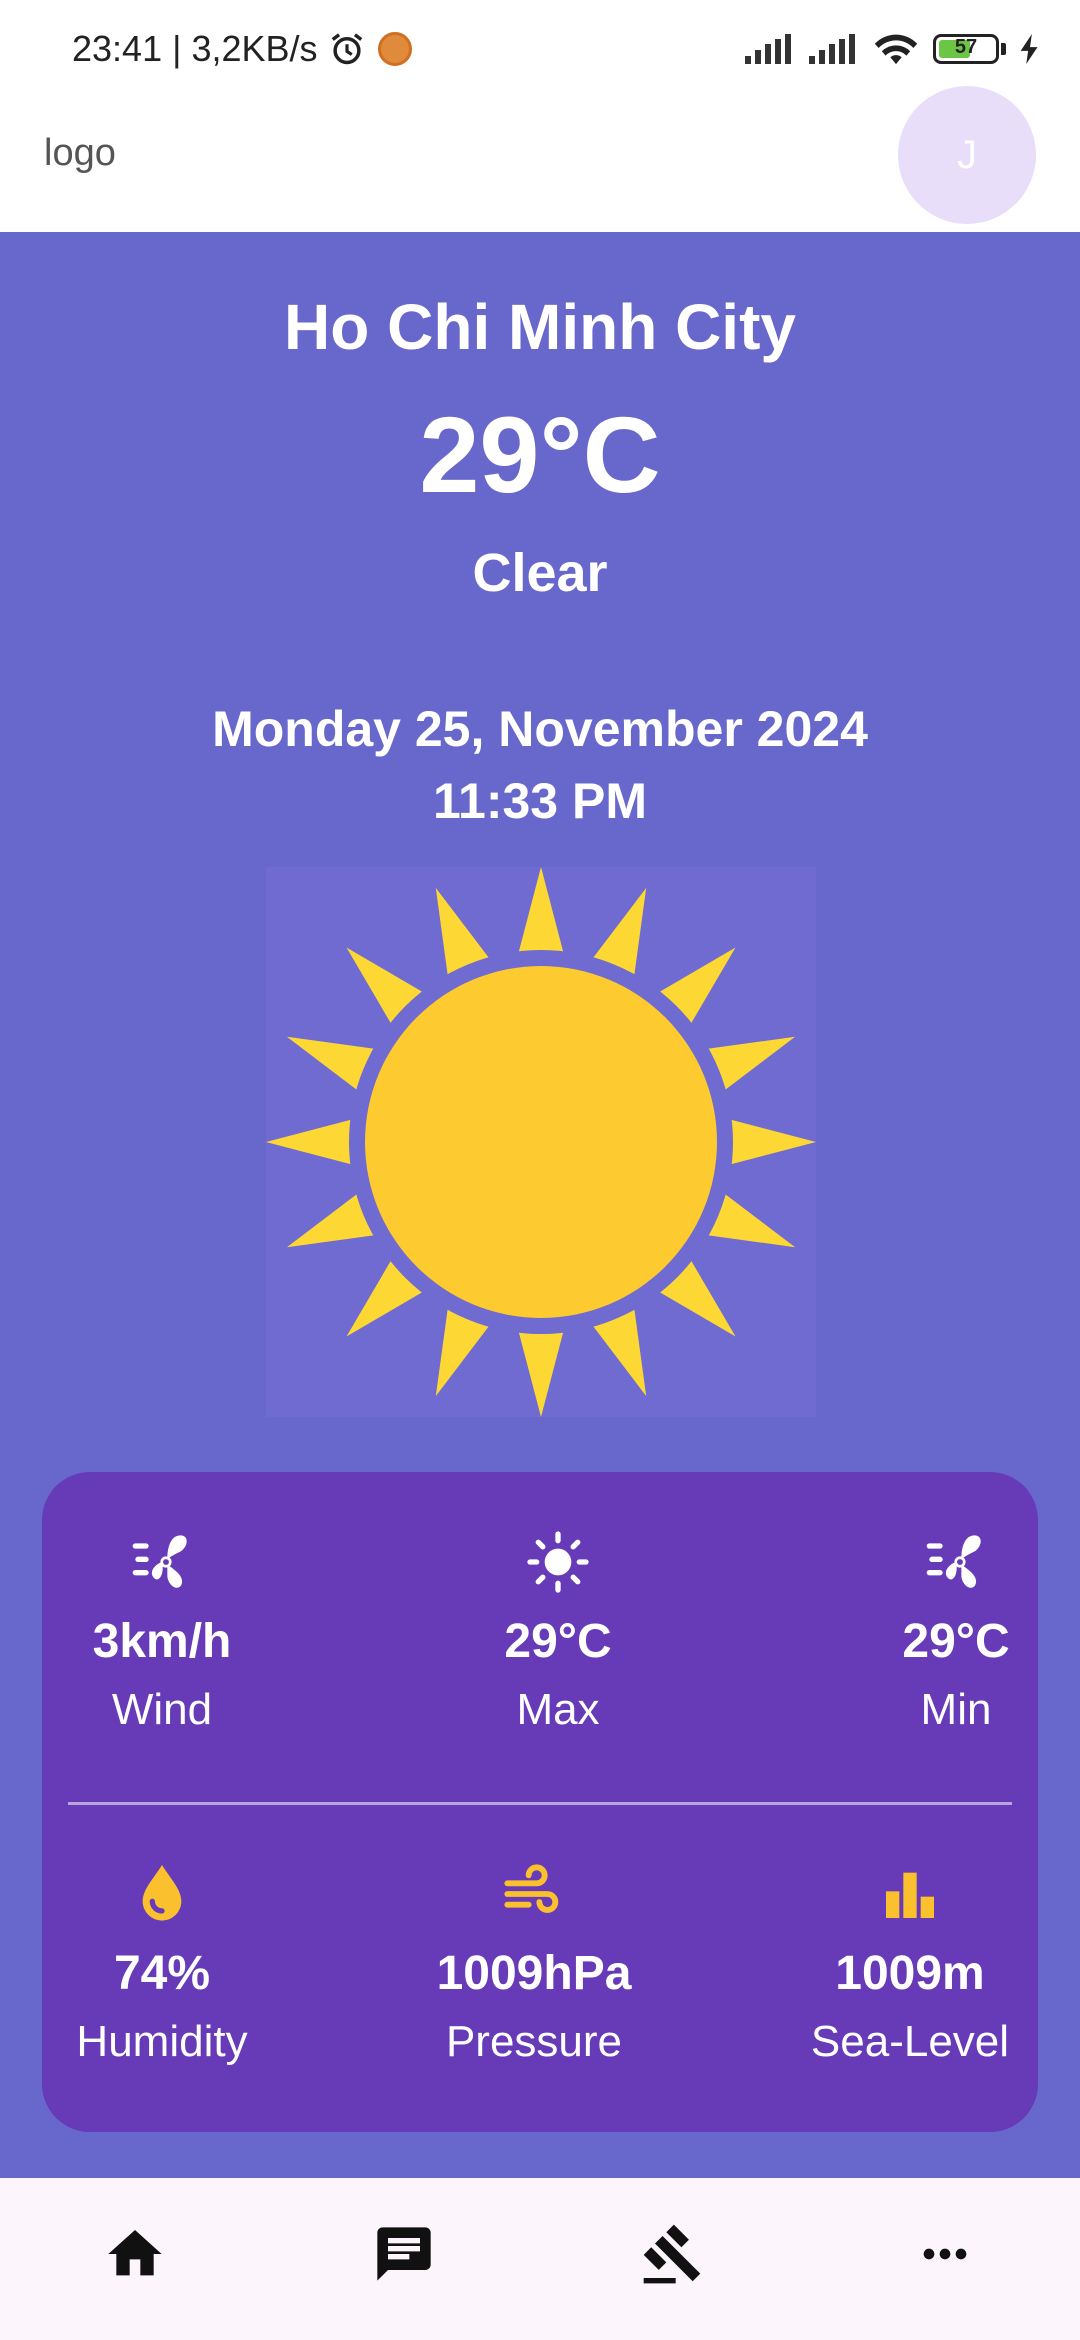 This screenshot has height=2340, width=1080. What do you see at coordinates (534, 2041) in the screenshot?
I see `pressure-label: Pressure` at bounding box center [534, 2041].